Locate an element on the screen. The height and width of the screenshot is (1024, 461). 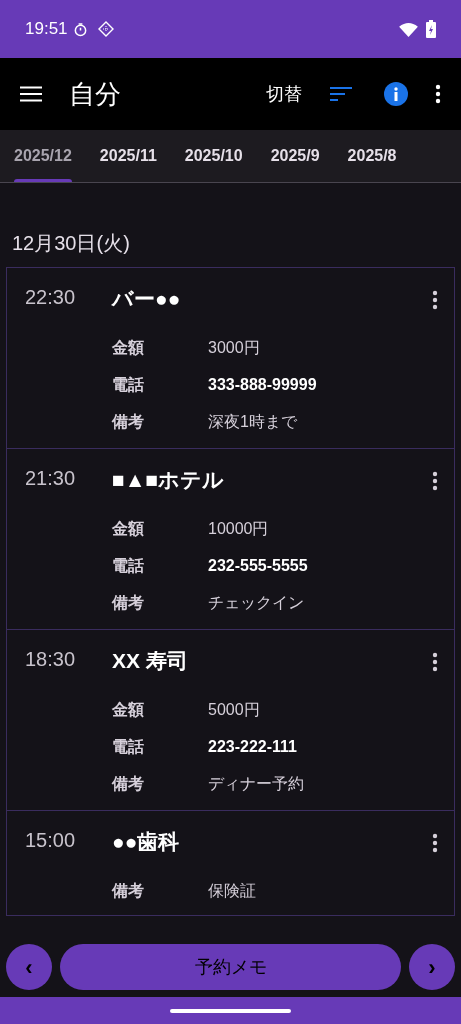
entry-title: ●●歯科 is located at coordinates (146, 842).